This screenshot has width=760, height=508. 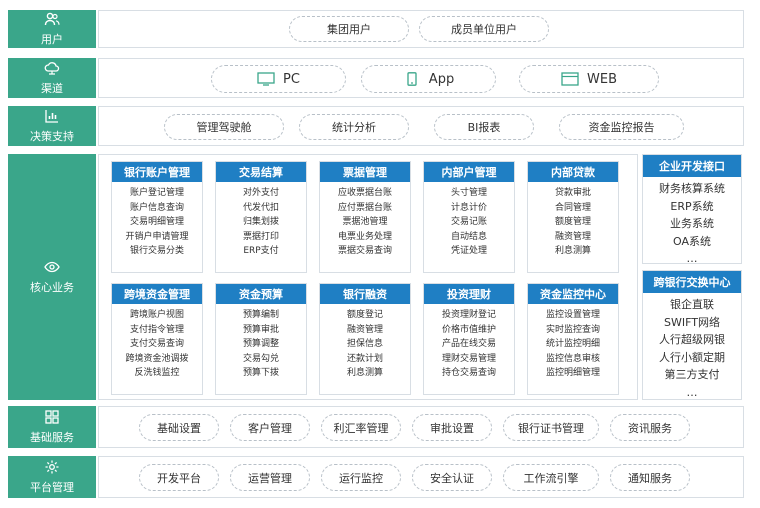 I want to click on module-card-item: 代发代扣, so click(x=261, y=208).